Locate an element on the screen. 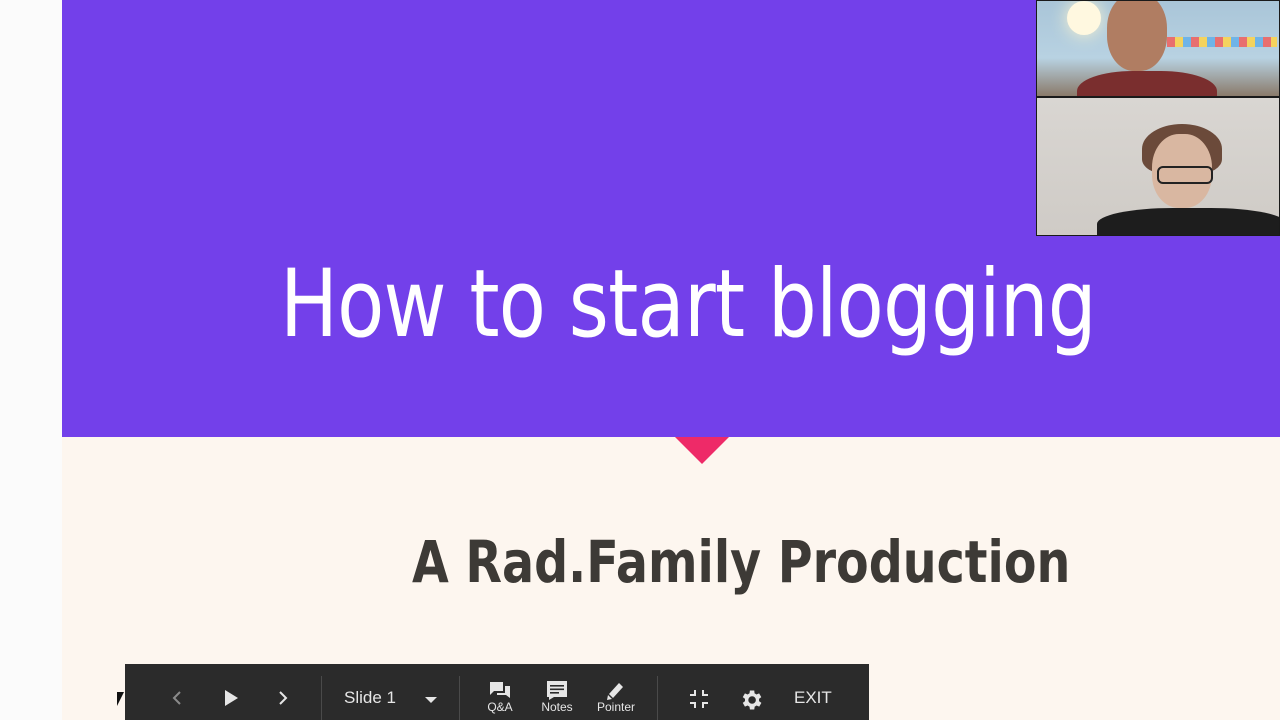 This screenshot has height=720, width=1280. next-slide-button is located at coordinates (283, 698).